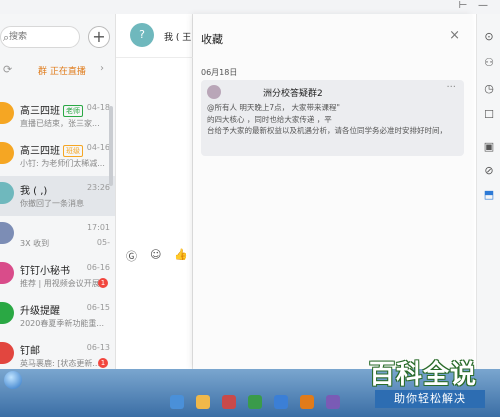 The image size is (500, 417). Describe the element at coordinates (212, 39) in the screenshot. I see `favorites-title: 收藏` at that location.